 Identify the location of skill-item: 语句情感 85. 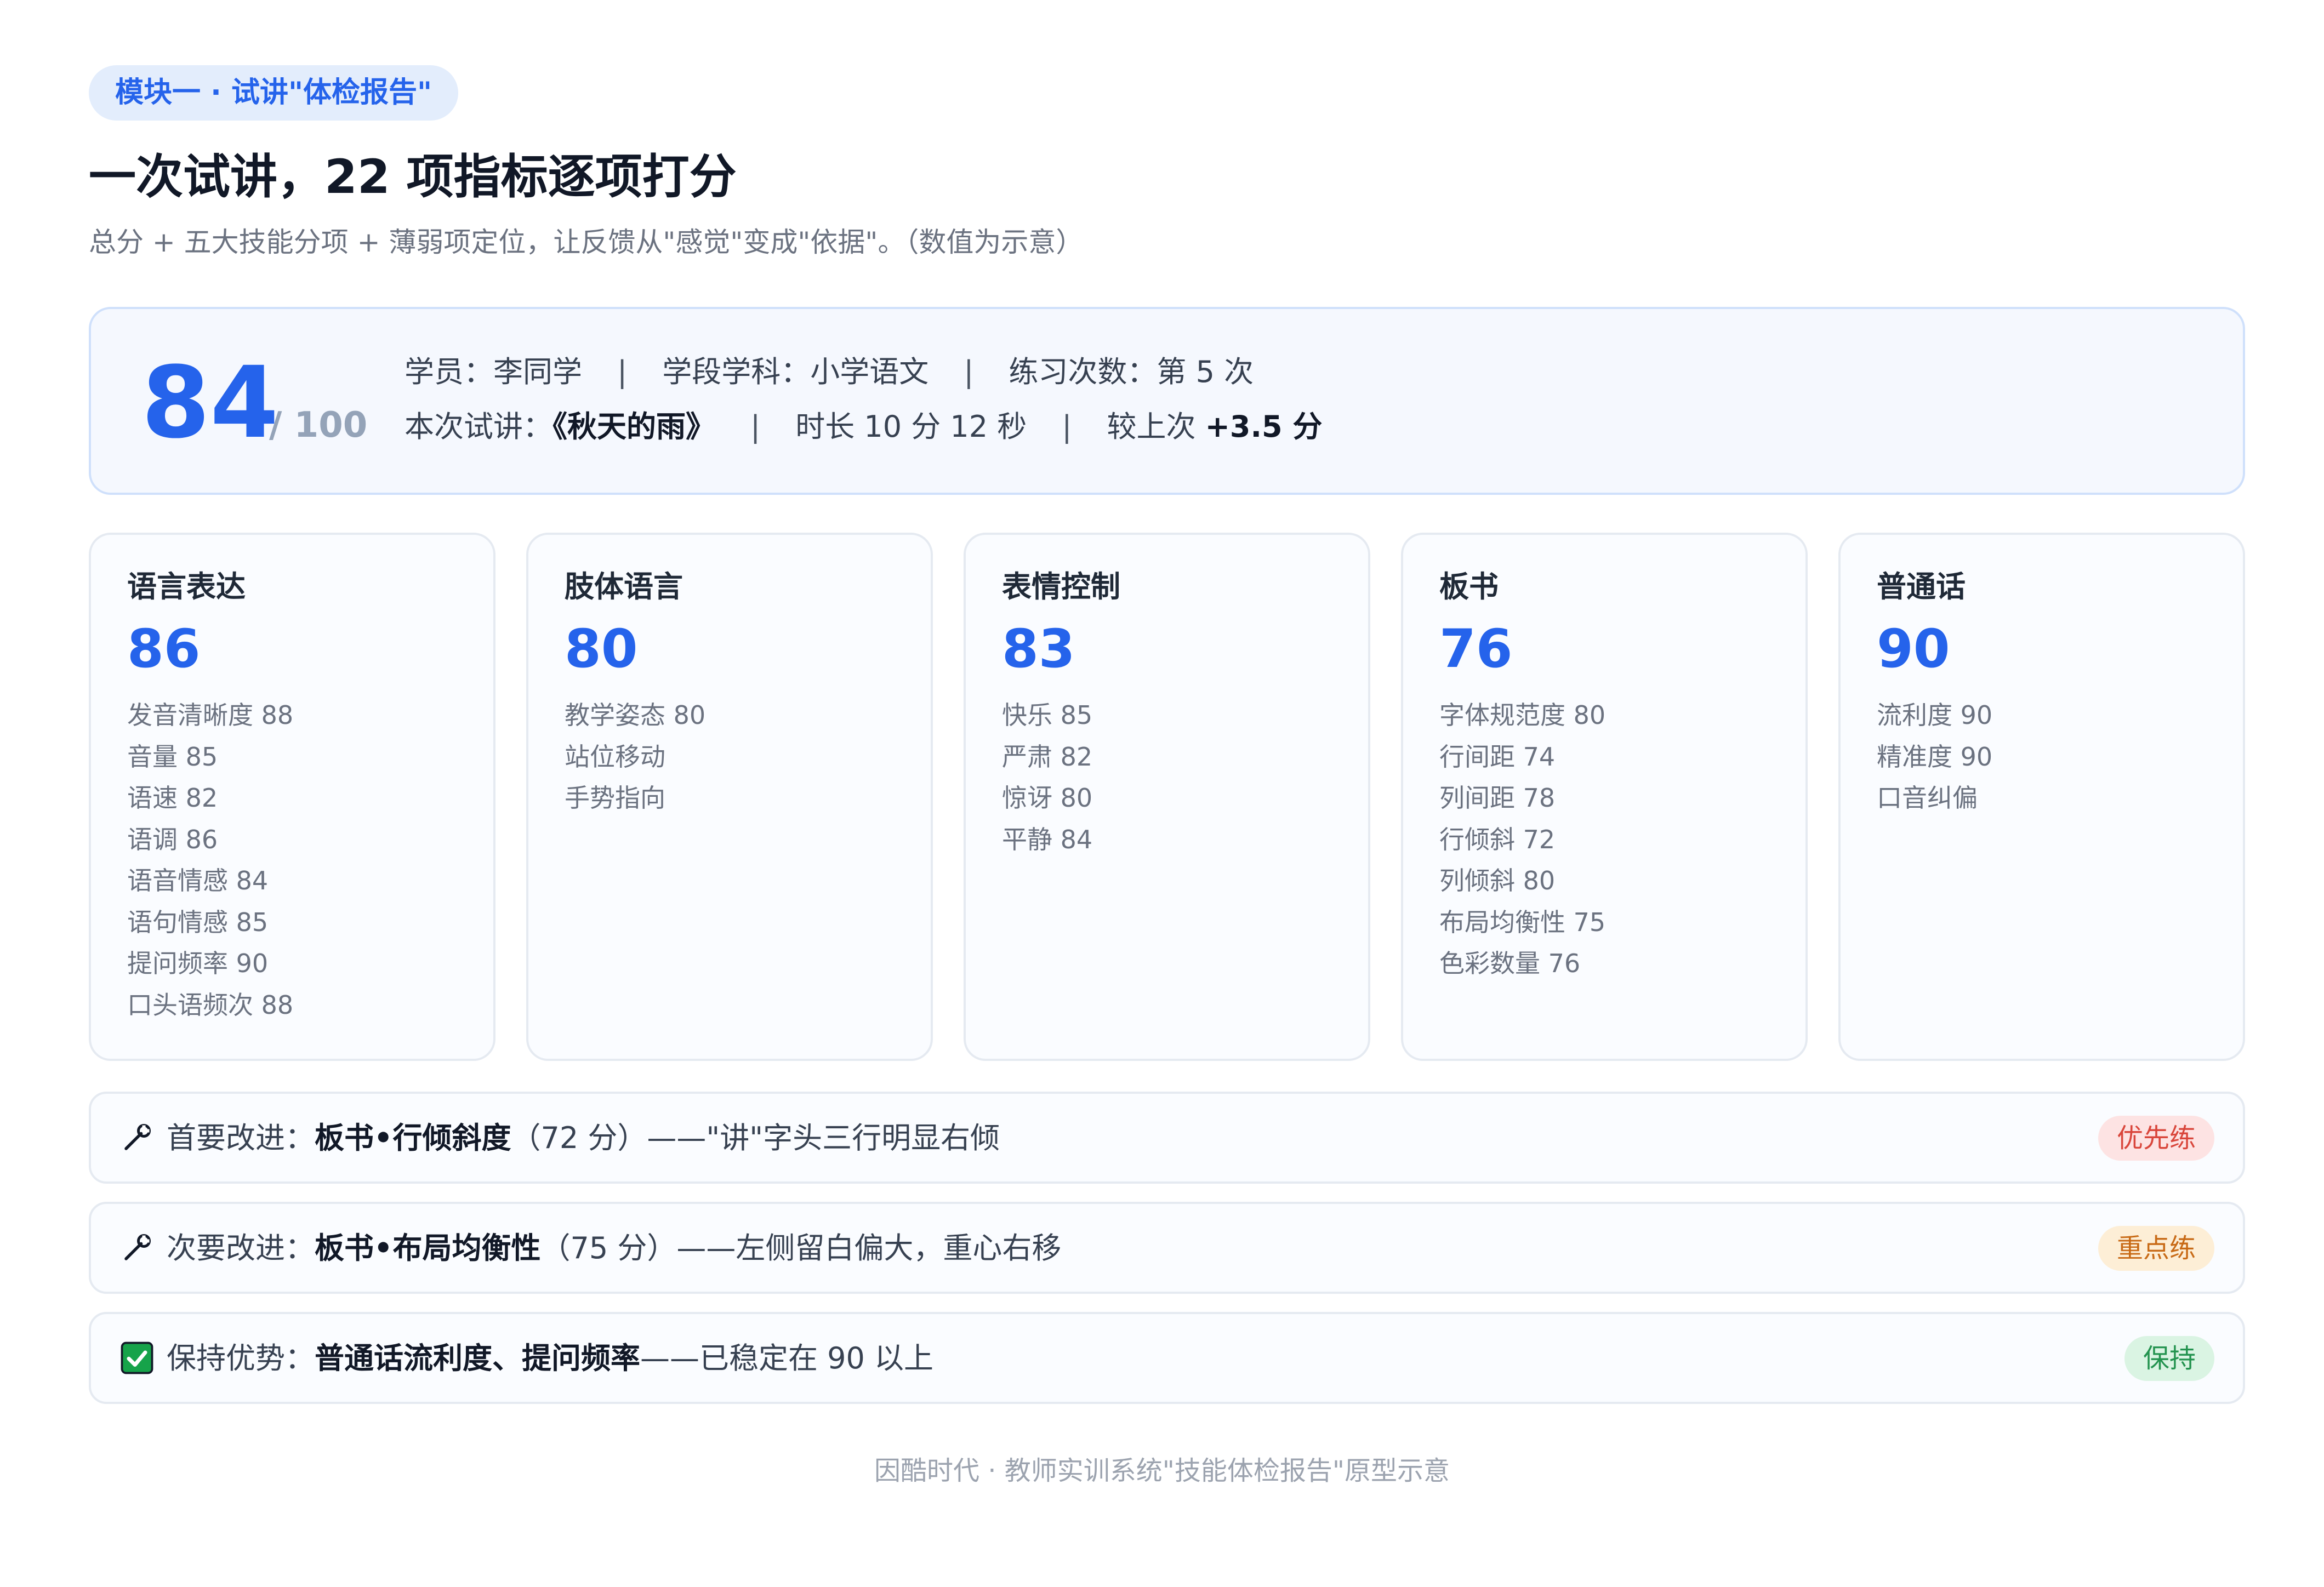
(198, 922).